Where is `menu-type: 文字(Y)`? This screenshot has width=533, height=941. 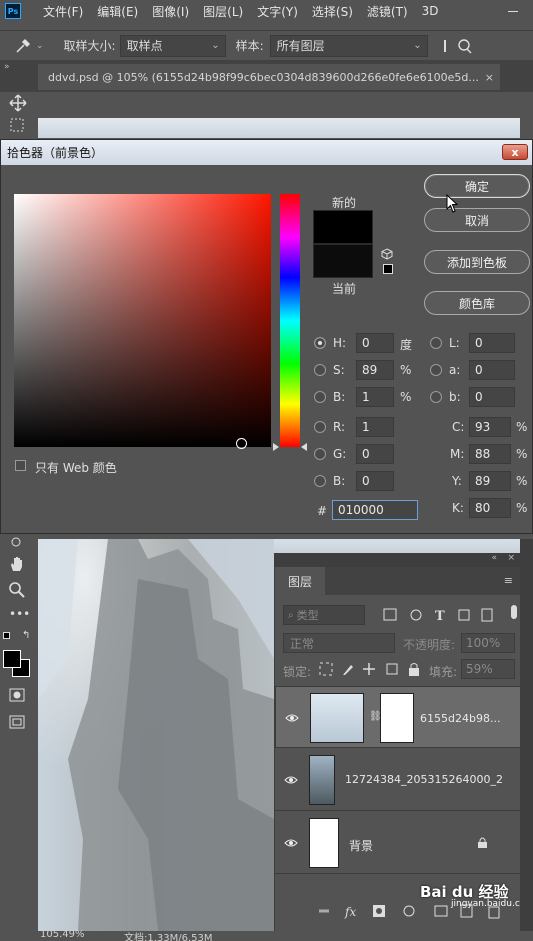 menu-type: 文字(Y) is located at coordinates (277, 11).